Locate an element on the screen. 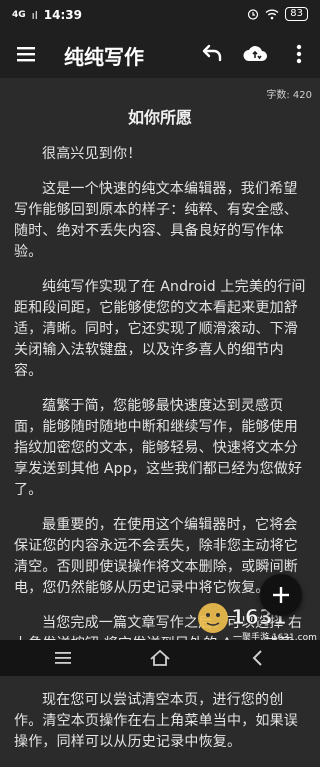 The image size is (320, 767). menu-icon is located at coordinates (26, 54).